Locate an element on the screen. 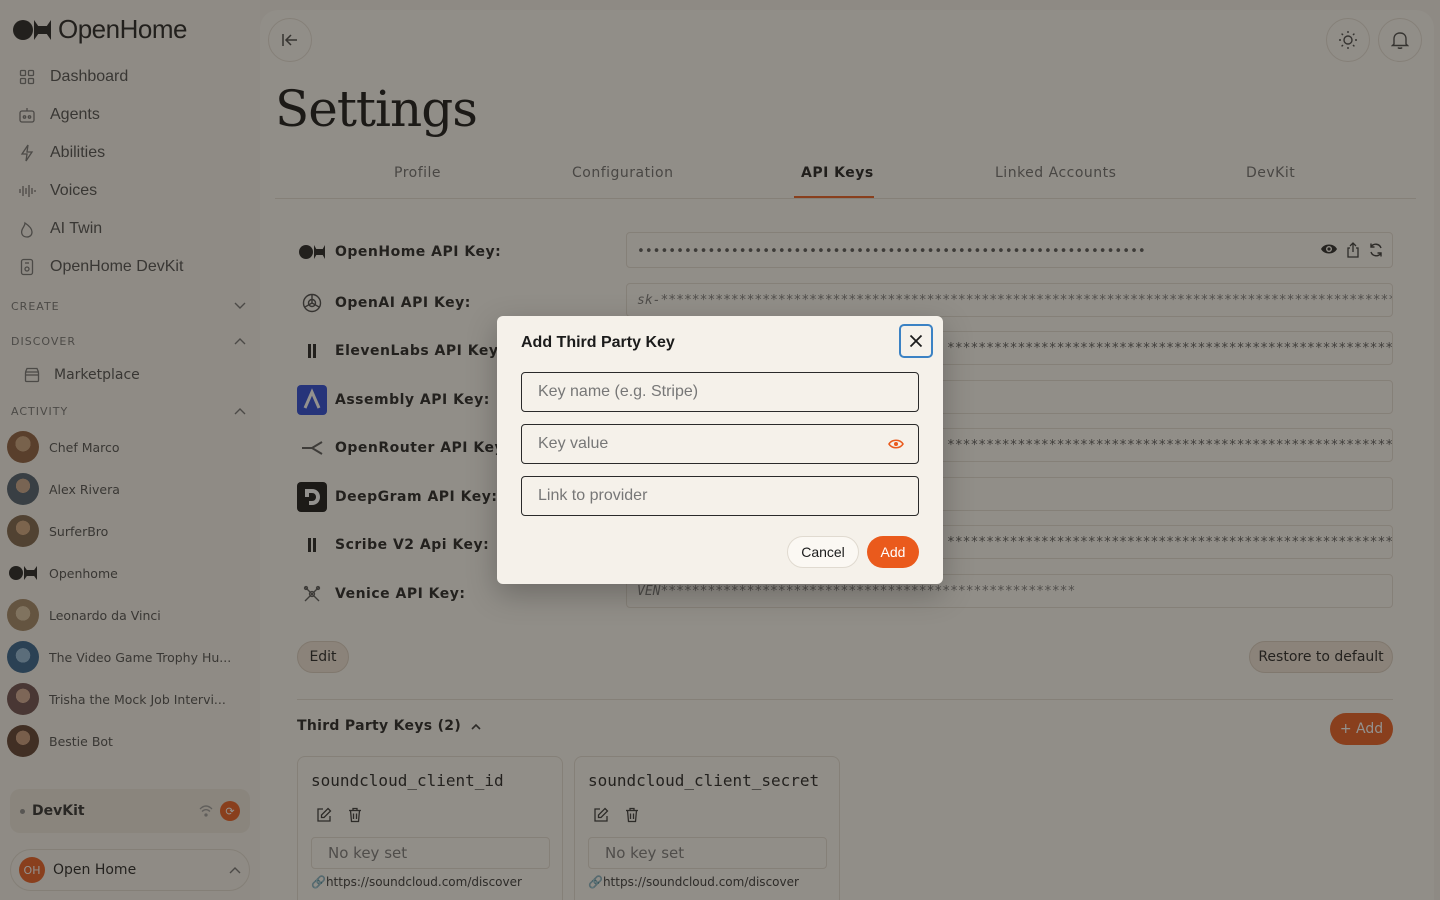  key-name-input: Key name (e.g. Stripe) is located at coordinates (720, 392).